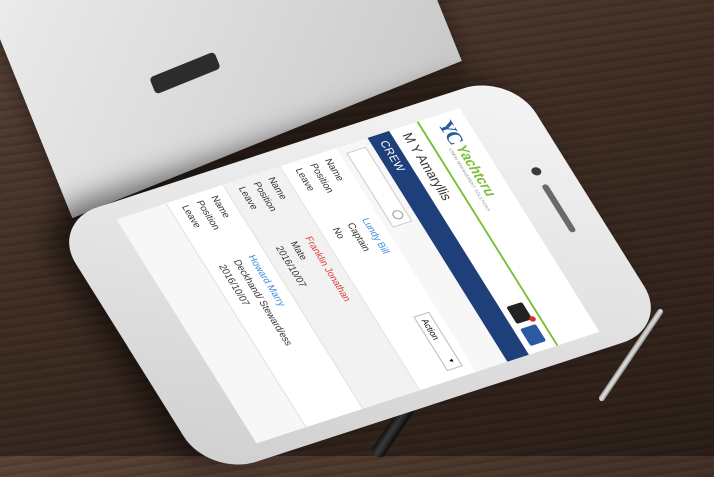 The width and height of the screenshot is (714, 477). I want to click on logo-mark: YC, so click(450, 132).